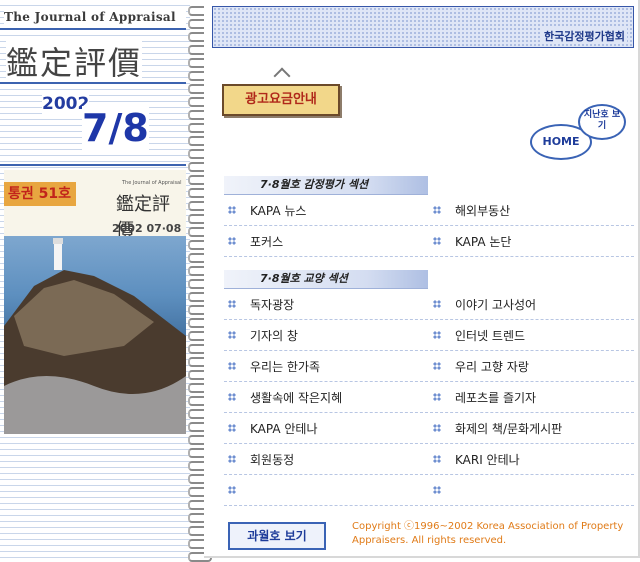 The width and height of the screenshot is (640, 562). What do you see at coordinates (115, 128) in the screenshot?
I see `issue-number: 7/8` at bounding box center [115, 128].